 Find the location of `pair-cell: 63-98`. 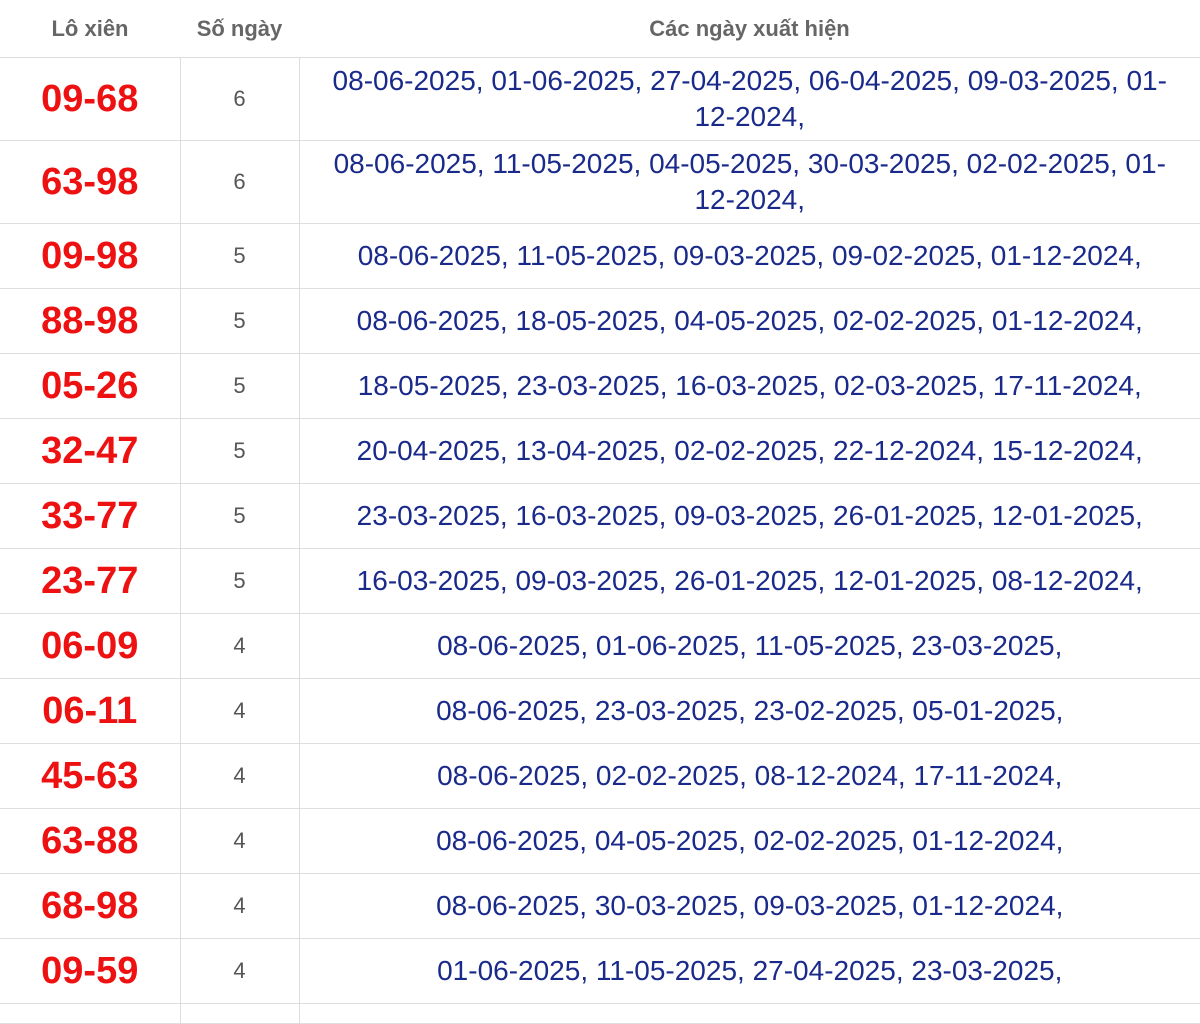

pair-cell: 63-98 is located at coordinates (90, 182).